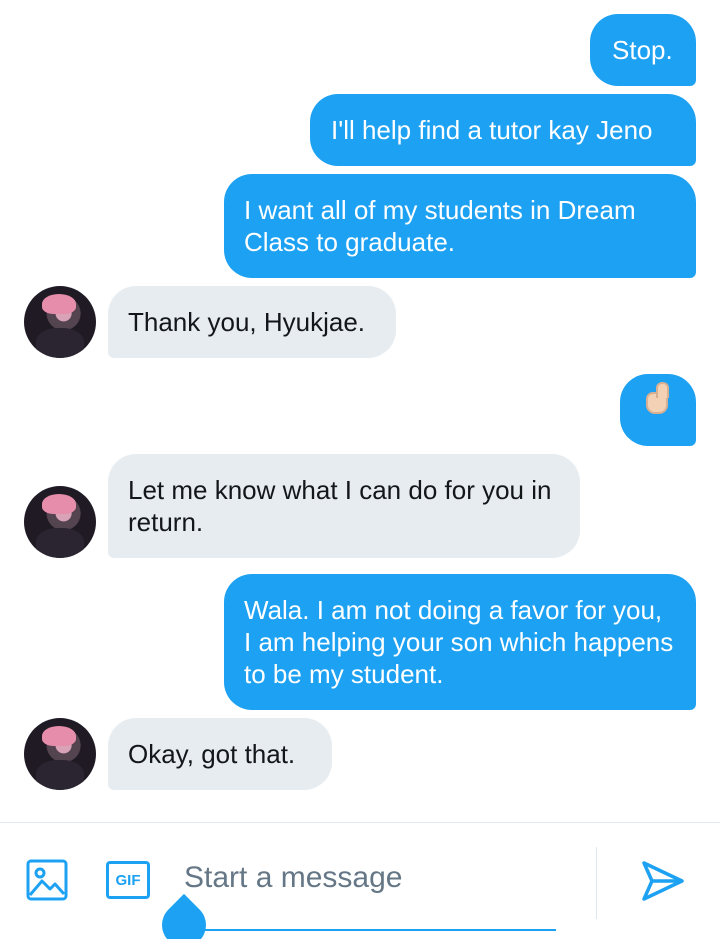 The image size is (720, 939). What do you see at coordinates (47, 880) in the screenshot?
I see `image-icon` at bounding box center [47, 880].